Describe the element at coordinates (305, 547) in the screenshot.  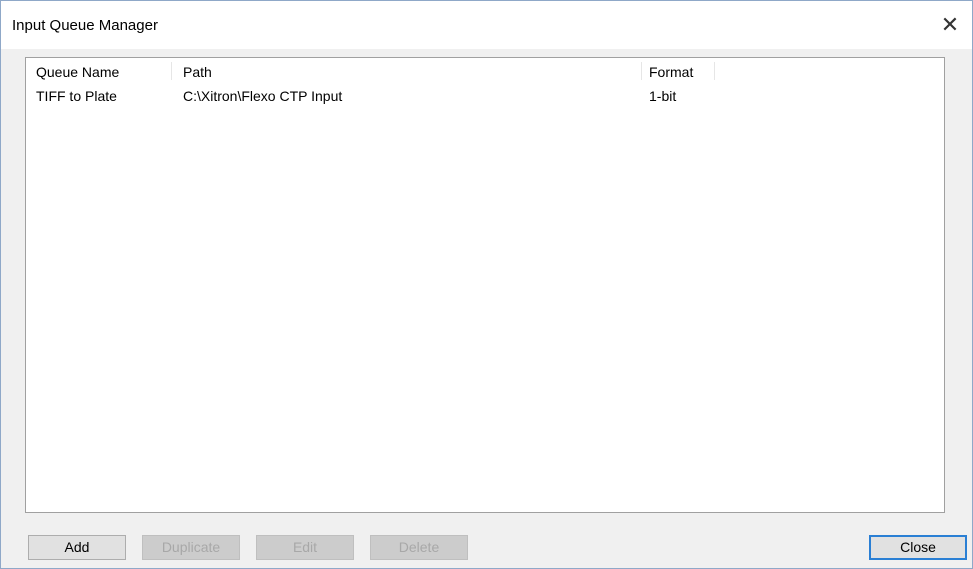
I see `edit-button: Edit` at that location.